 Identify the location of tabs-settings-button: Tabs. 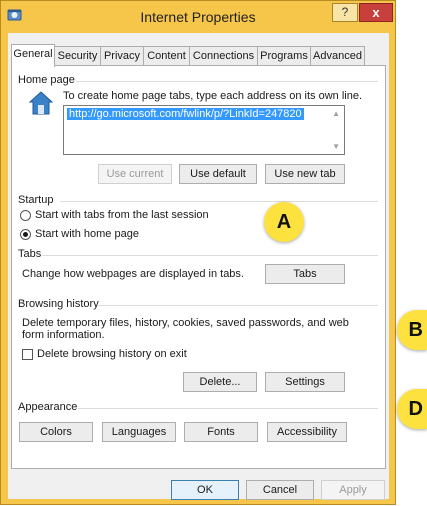
(305, 274).